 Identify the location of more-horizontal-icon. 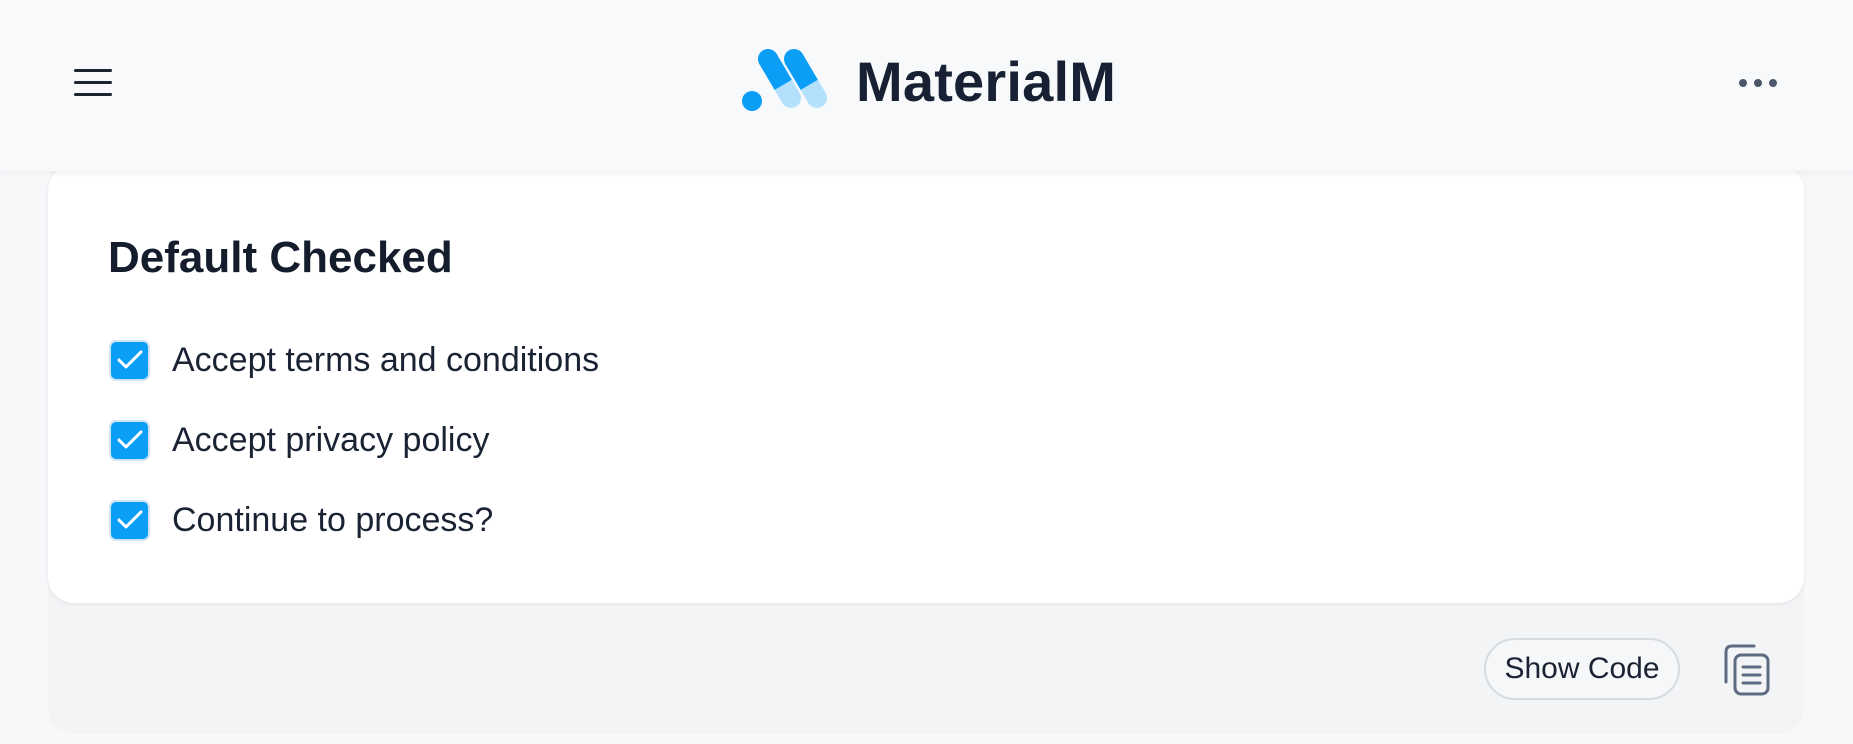
(1758, 83).